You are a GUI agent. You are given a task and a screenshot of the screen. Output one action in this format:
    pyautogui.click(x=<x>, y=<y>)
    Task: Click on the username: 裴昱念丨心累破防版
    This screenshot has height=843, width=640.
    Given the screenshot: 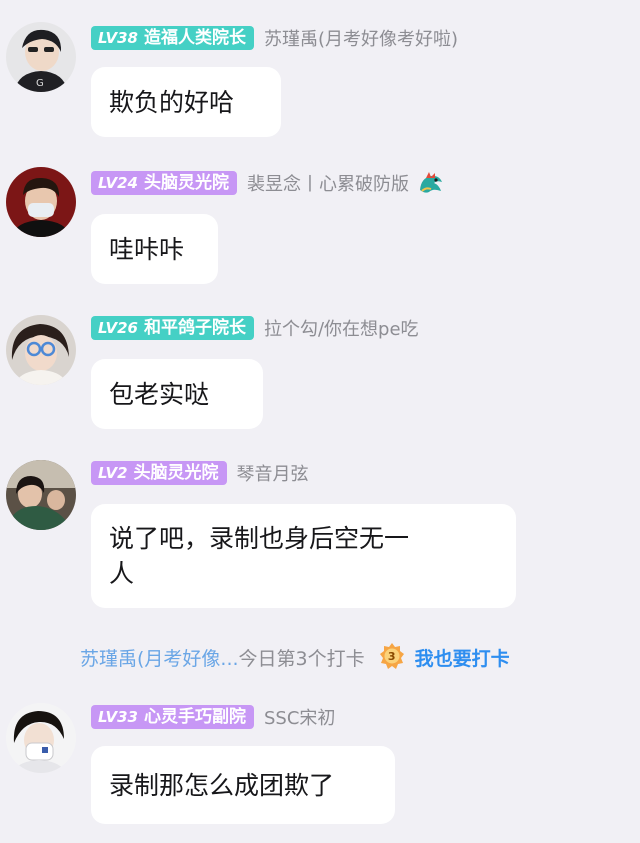 What is the action you would take?
    pyautogui.click(x=328, y=183)
    